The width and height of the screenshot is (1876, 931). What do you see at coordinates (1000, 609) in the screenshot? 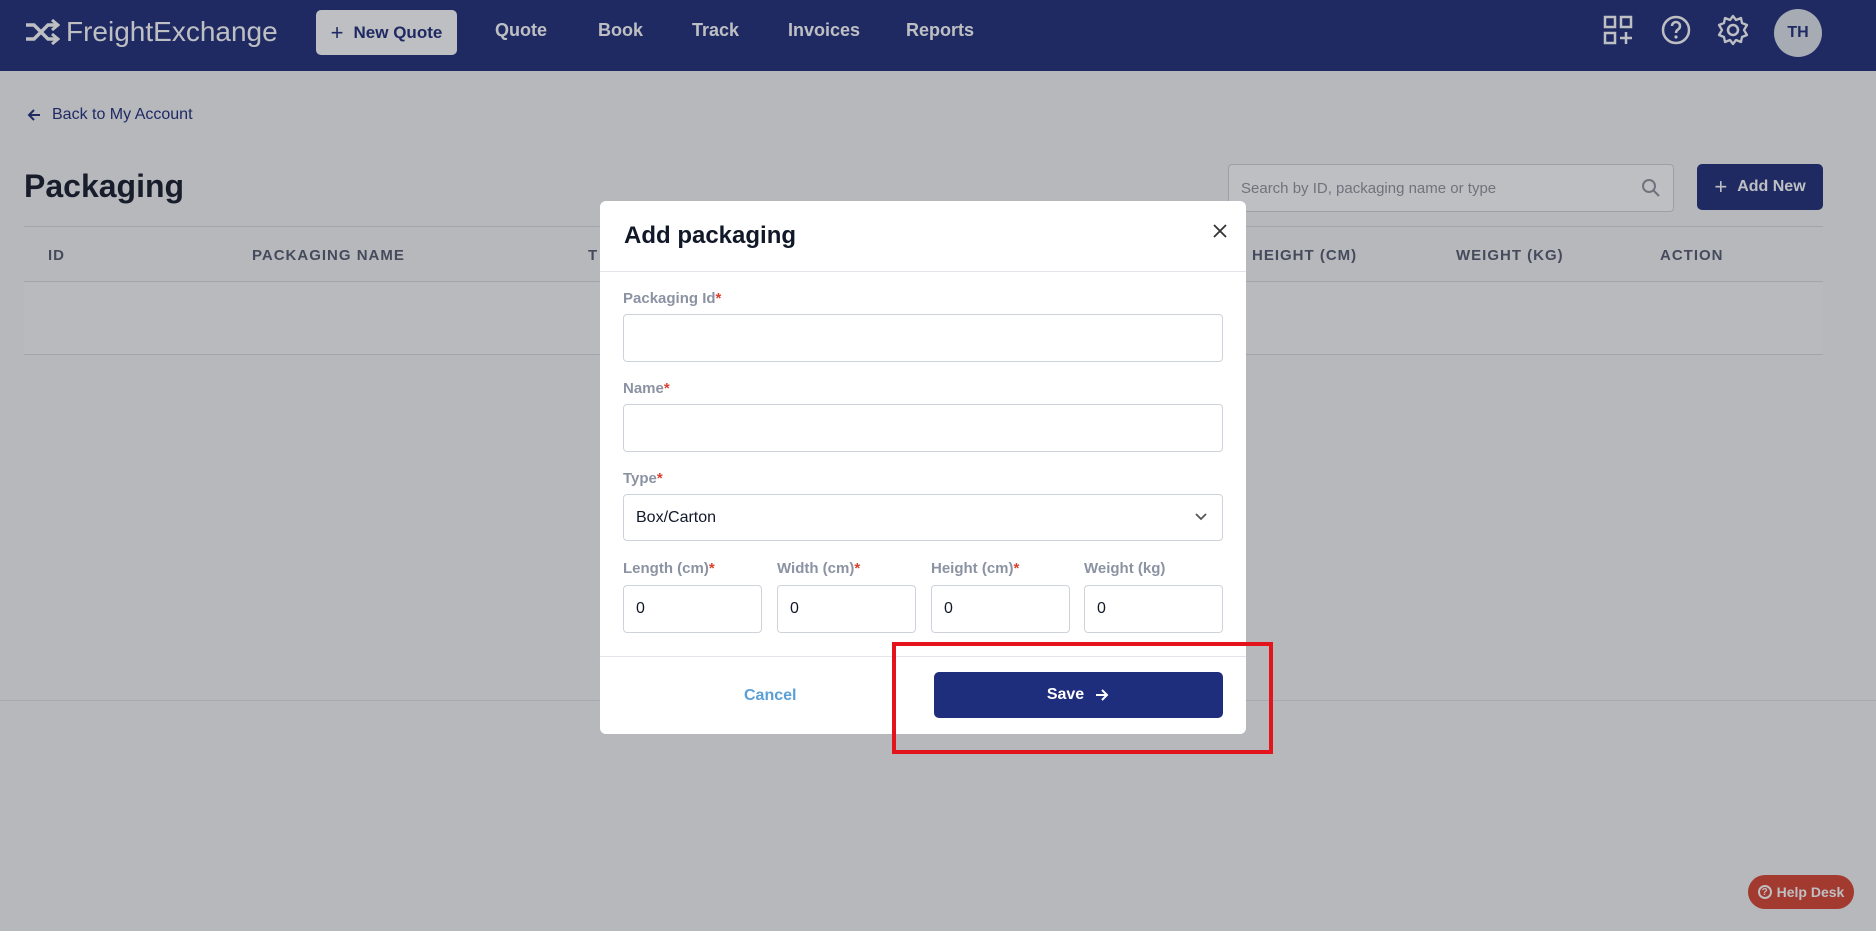
I see `height-input` at bounding box center [1000, 609].